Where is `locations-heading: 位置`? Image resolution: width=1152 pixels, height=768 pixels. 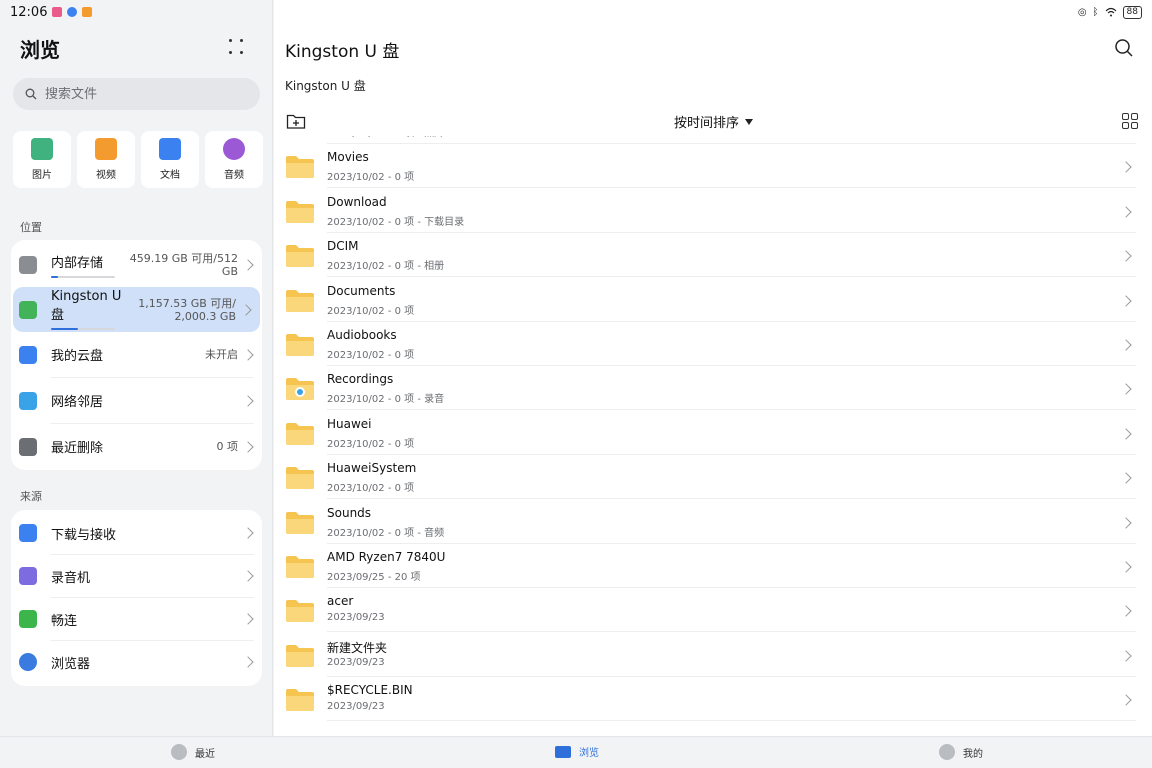
locations-heading: 位置 is located at coordinates (31, 227).